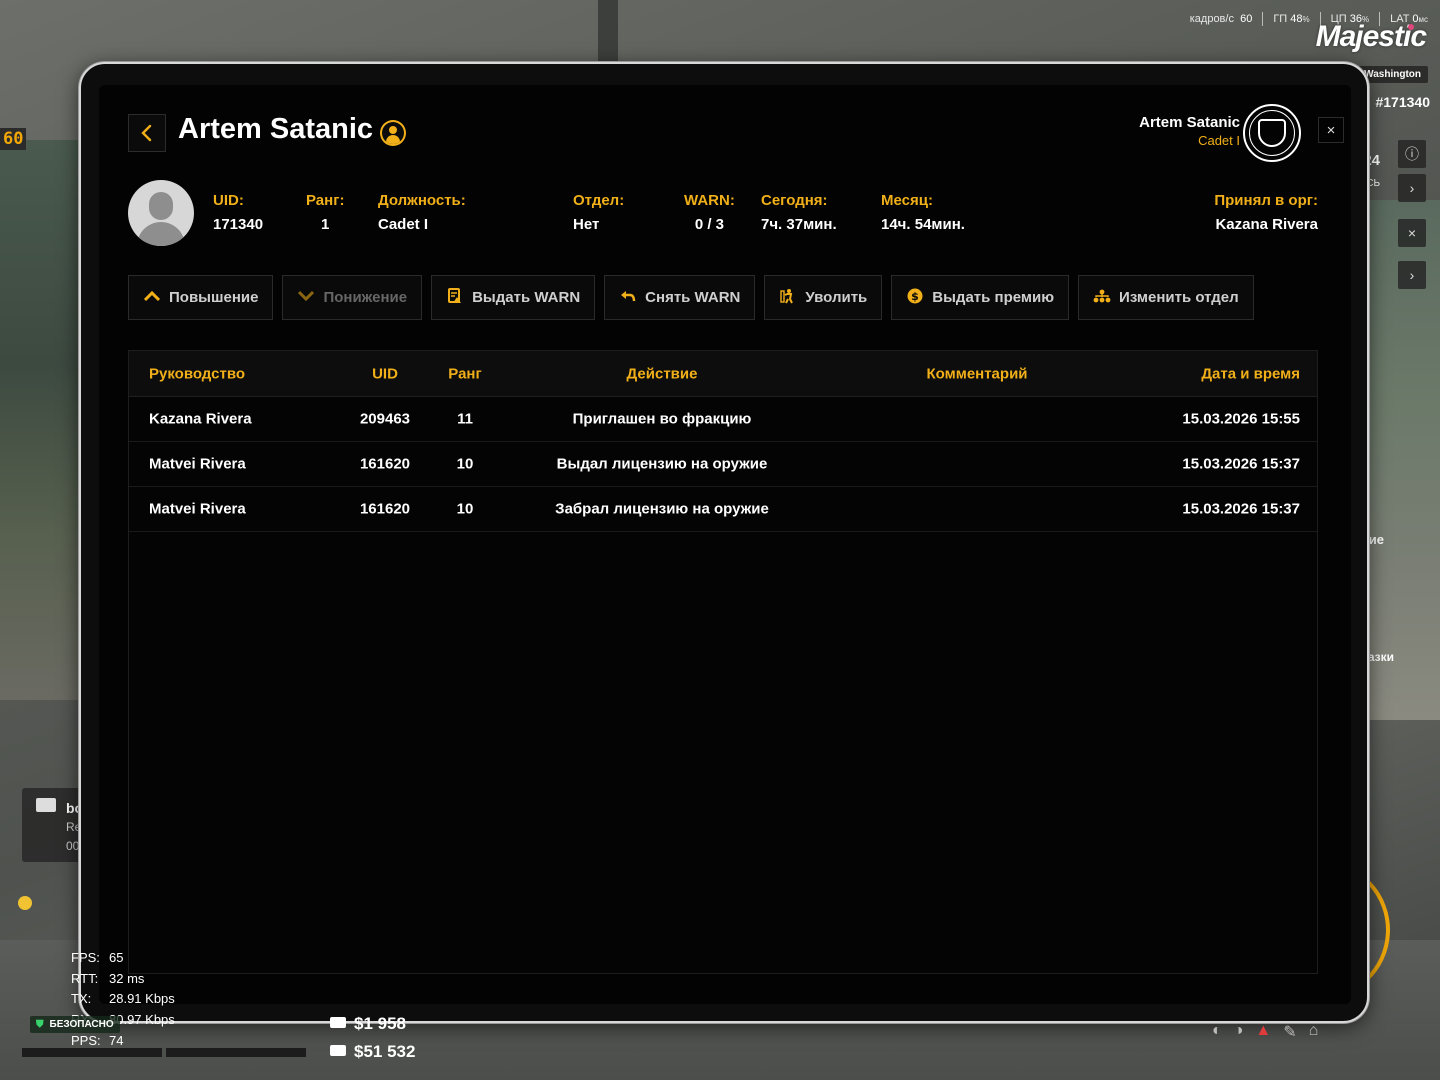  What do you see at coordinates (197, 464) in the screenshot?
I see `cell-leader: Matvei Rivera` at bounding box center [197, 464].